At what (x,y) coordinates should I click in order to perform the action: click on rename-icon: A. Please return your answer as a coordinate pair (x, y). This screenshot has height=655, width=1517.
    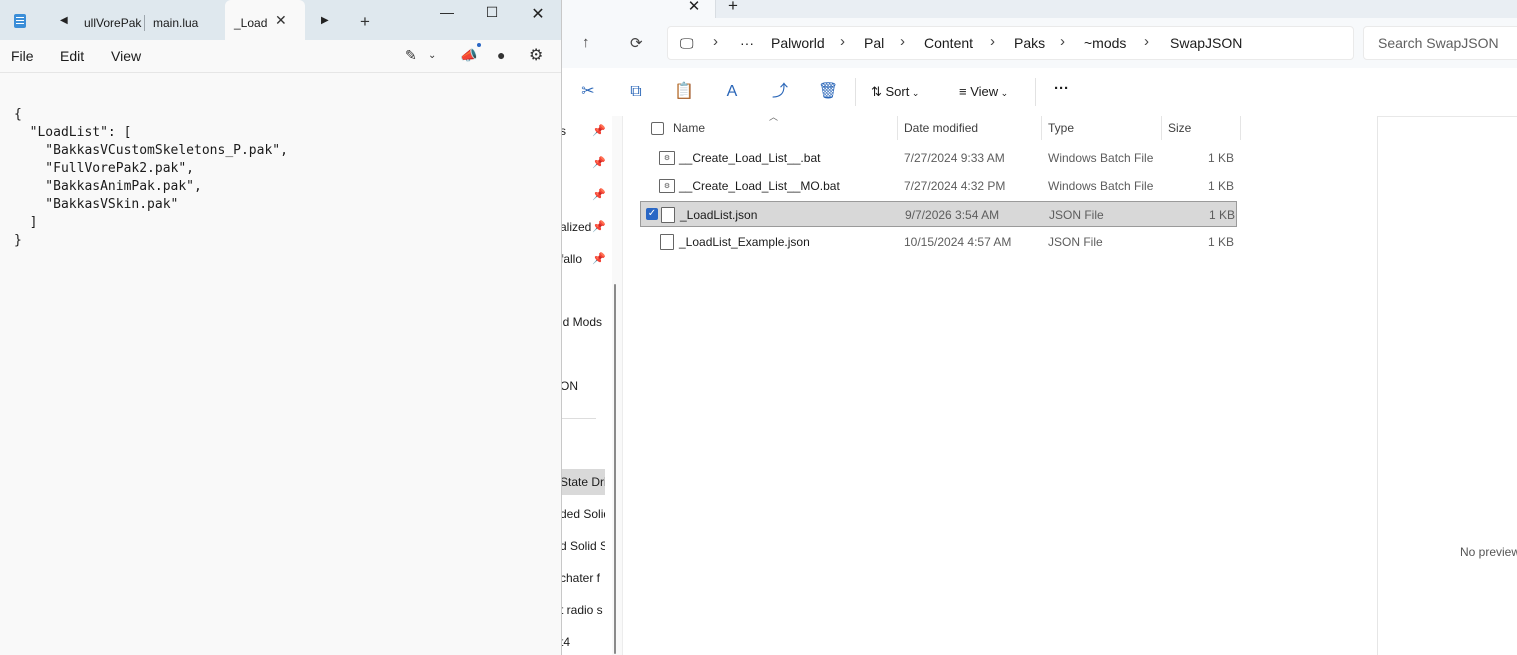
    Looking at the image, I should click on (732, 92).